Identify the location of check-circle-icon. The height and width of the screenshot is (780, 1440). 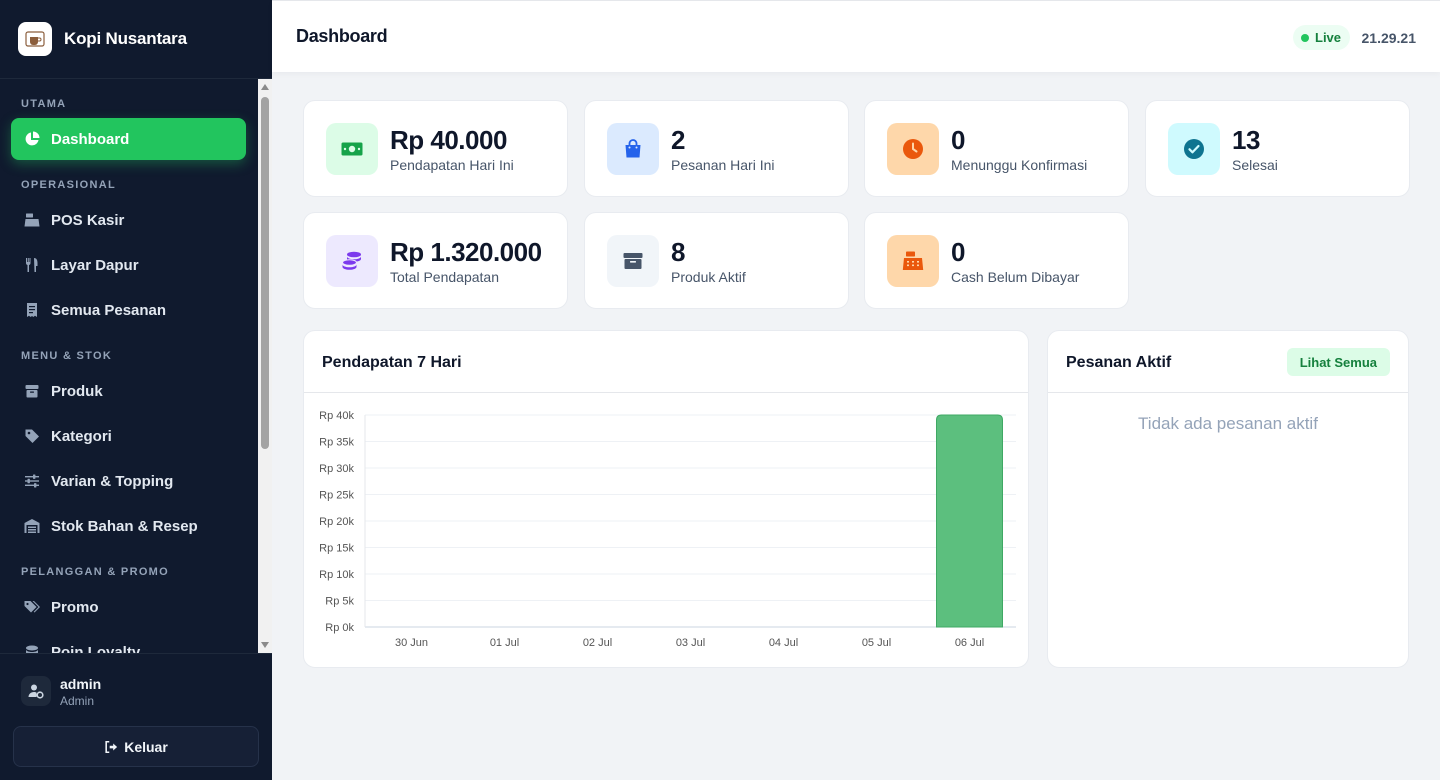
(1194, 149).